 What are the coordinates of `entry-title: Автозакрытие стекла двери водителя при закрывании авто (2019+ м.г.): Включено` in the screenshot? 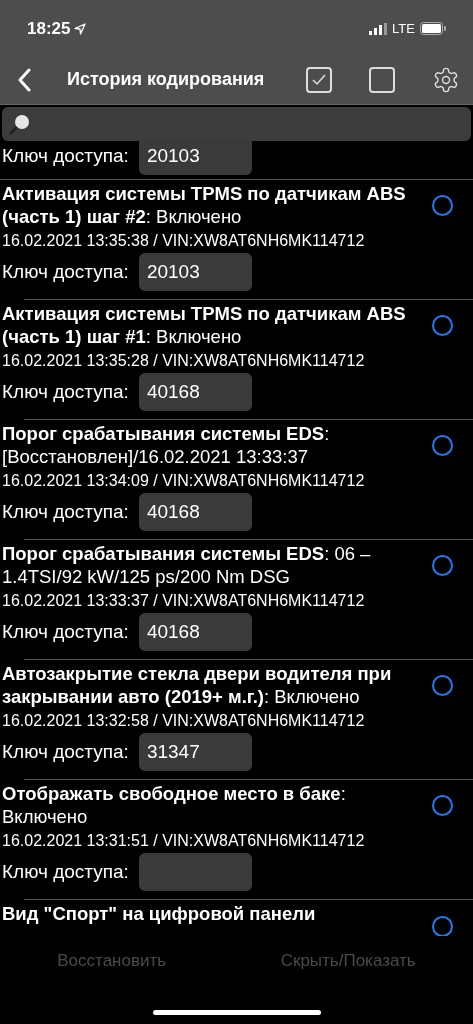 It's located at (197, 685).